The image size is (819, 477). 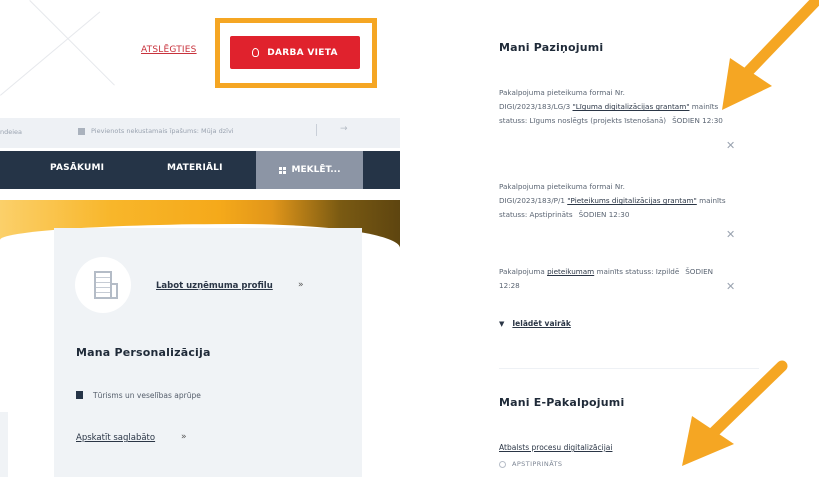 What do you see at coordinates (632, 200) in the screenshot?
I see `notification-link: "Pieteikums digitalizācijas grantam"` at bounding box center [632, 200].